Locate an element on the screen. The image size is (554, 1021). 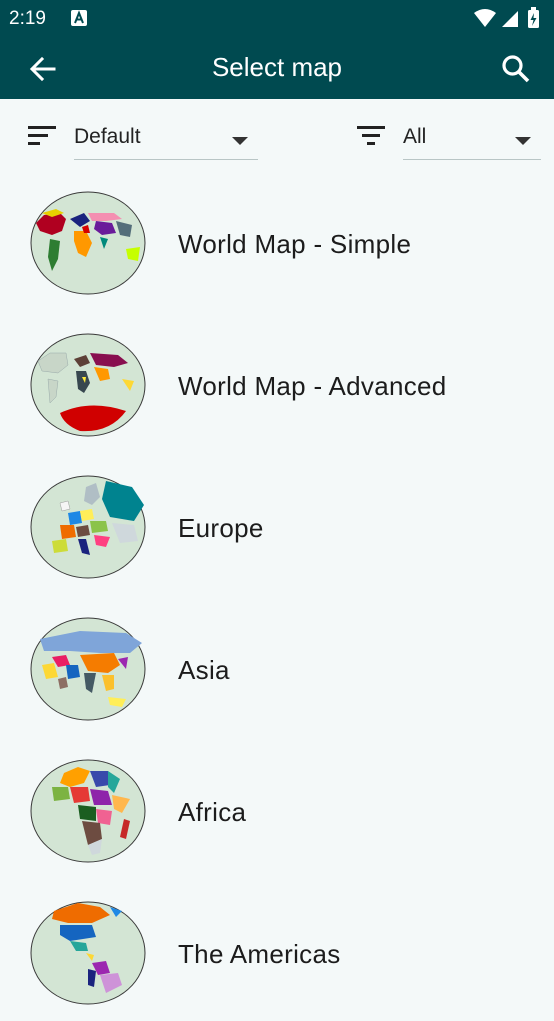
page-title: Select map is located at coordinates (277, 67).